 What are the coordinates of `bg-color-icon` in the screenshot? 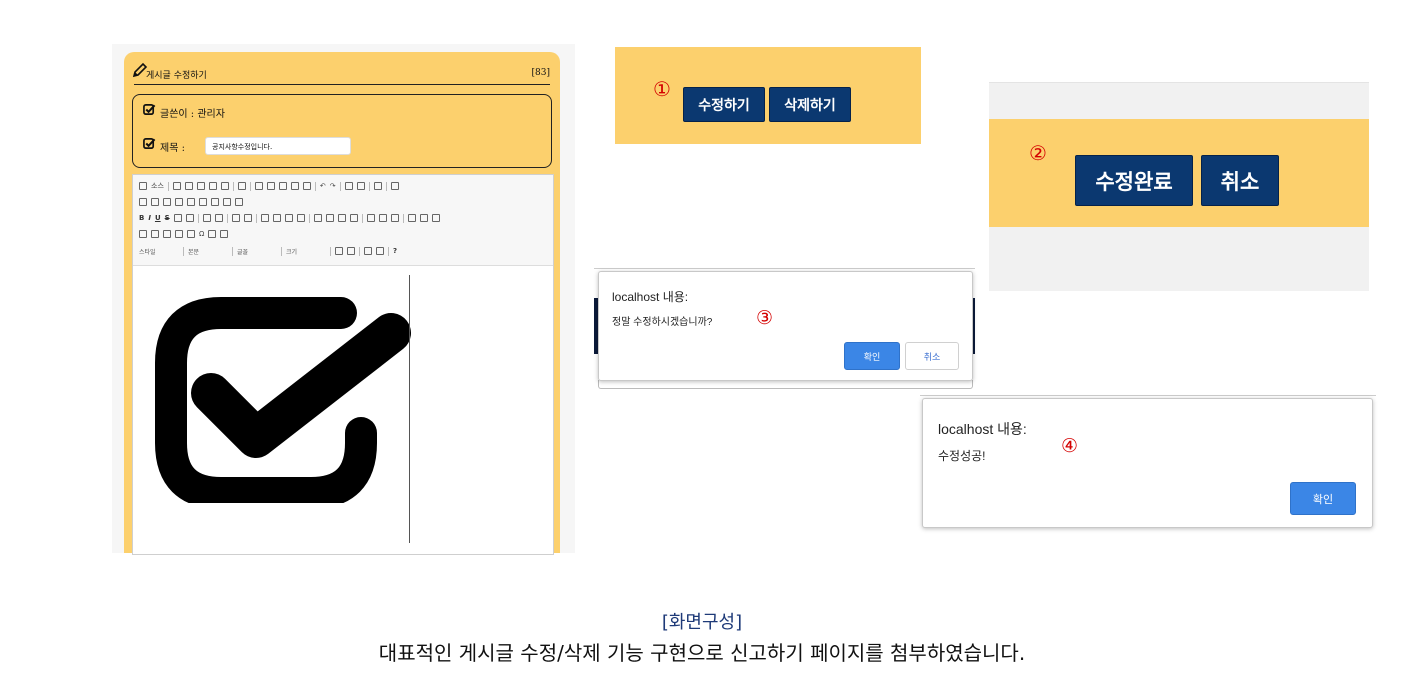 It's located at (351, 251).